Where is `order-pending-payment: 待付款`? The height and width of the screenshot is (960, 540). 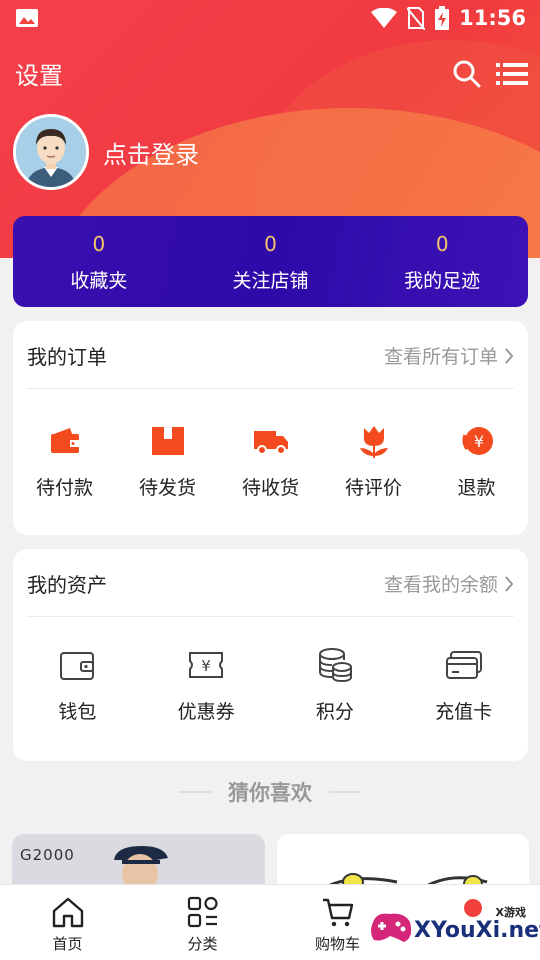 order-pending-payment: 待付款 is located at coordinates (64, 460).